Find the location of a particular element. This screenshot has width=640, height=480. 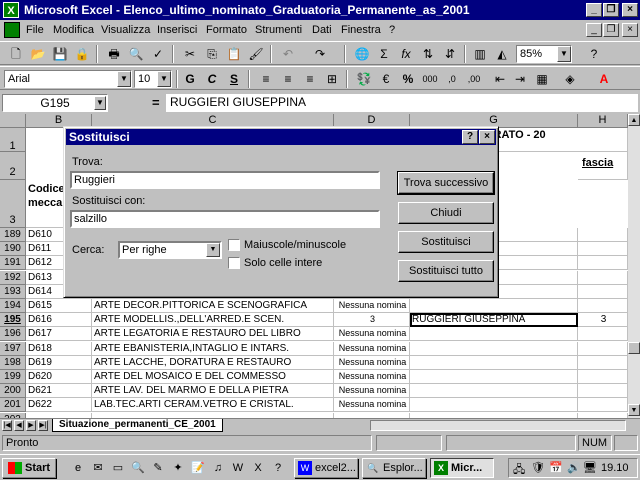

cell-b: D621 is located at coordinates (59, 391).